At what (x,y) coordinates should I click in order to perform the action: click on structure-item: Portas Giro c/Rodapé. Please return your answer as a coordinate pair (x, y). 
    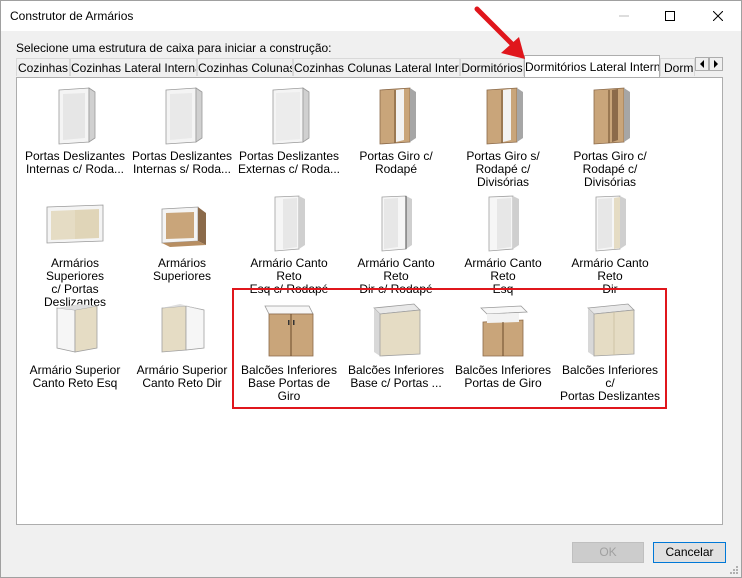
    Looking at the image, I should click on (396, 132).